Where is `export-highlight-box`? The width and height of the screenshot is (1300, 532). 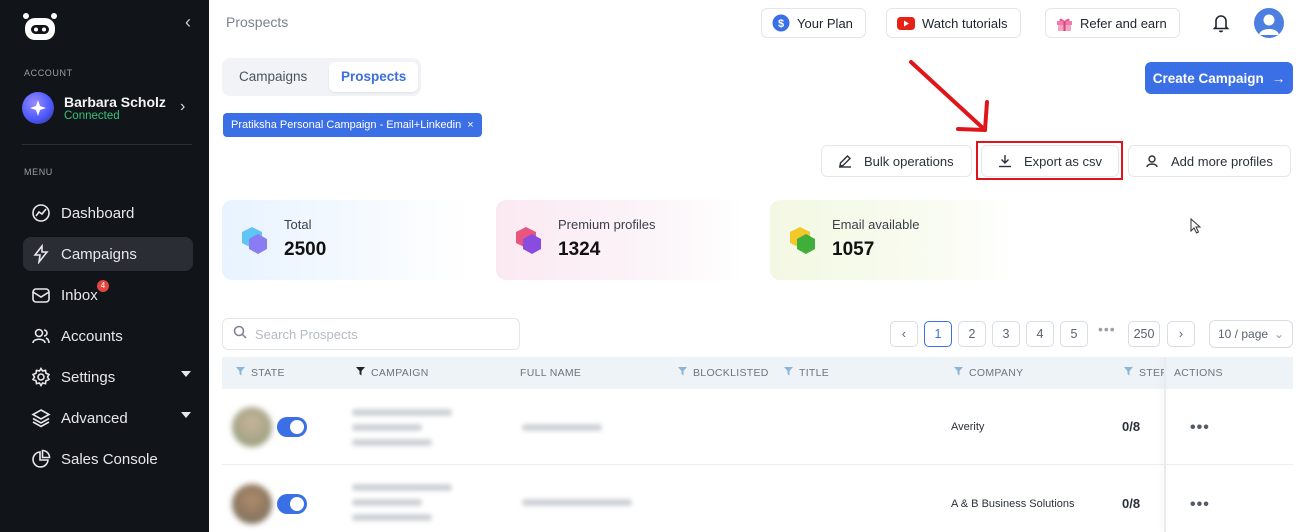 export-highlight-box is located at coordinates (1049, 160).